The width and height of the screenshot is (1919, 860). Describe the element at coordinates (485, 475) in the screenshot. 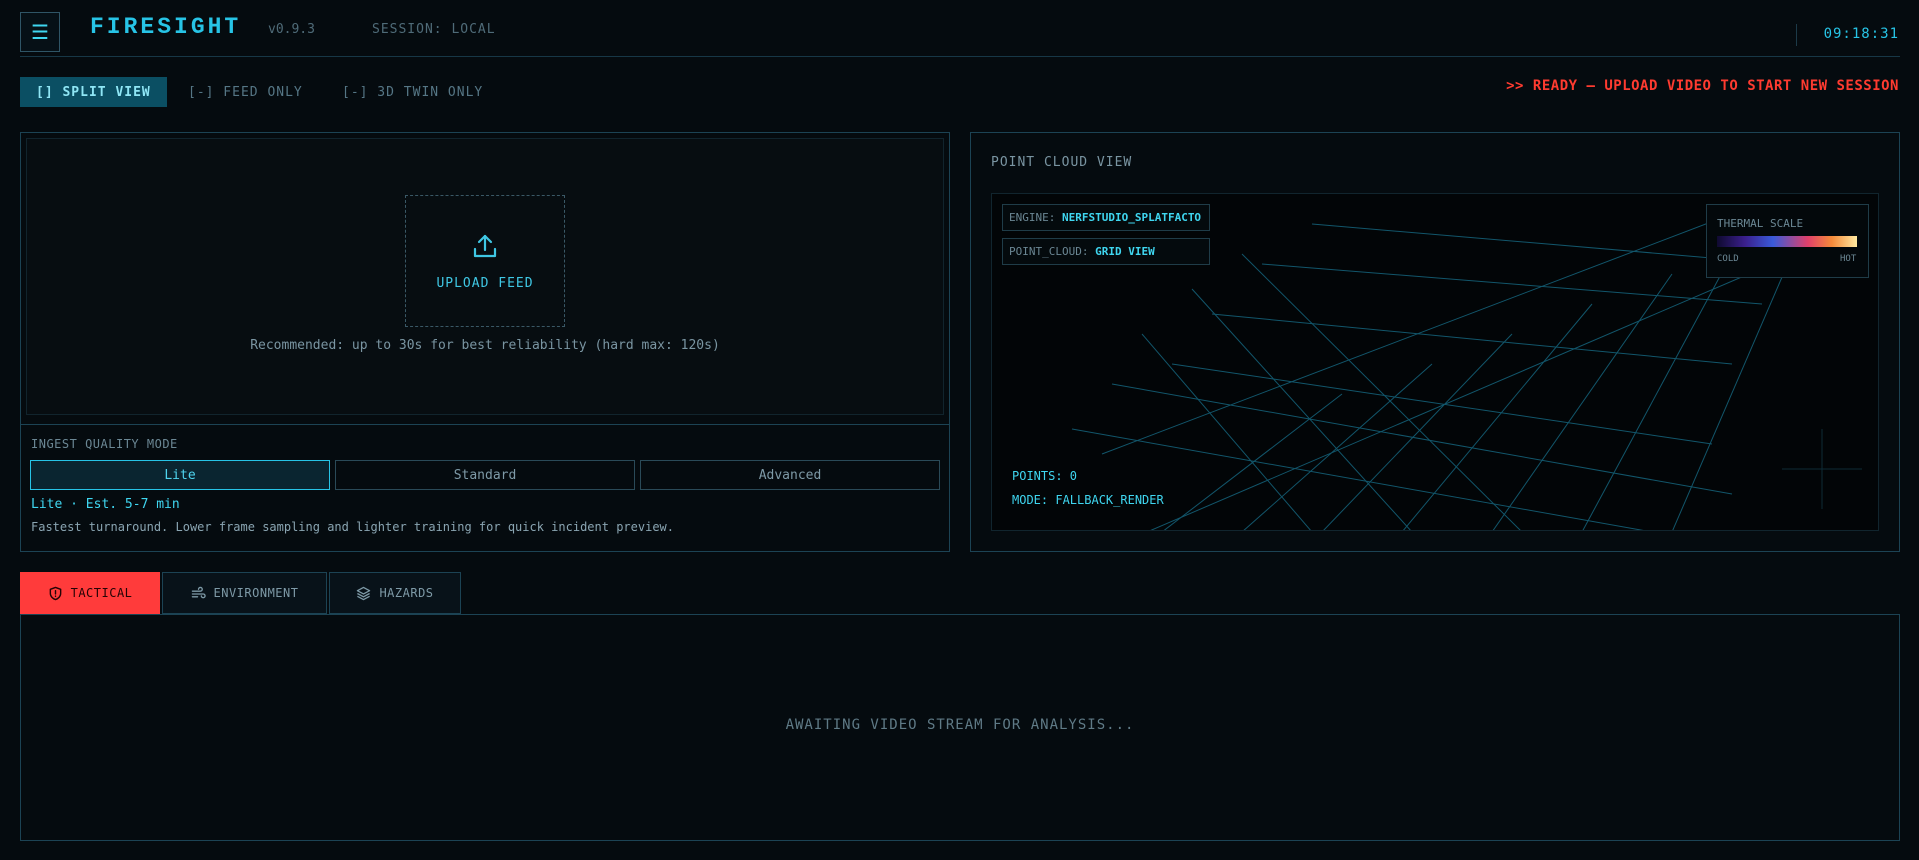

I see `quality-mode-standard-button: Standard` at that location.